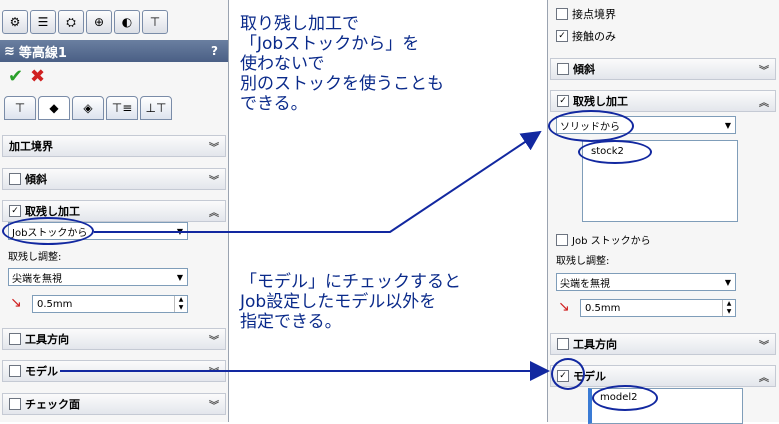  I want to click on arrow-line, so click(318, 181).